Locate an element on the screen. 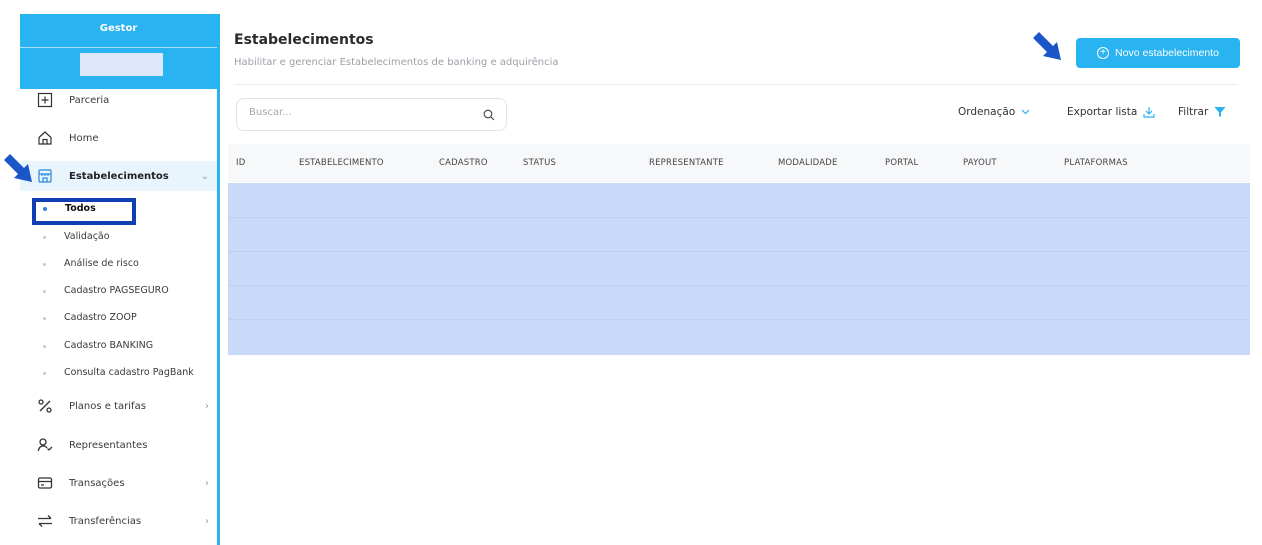 The height and width of the screenshot is (545, 1262). sidebar-header: Gestor is located at coordinates (118, 51).